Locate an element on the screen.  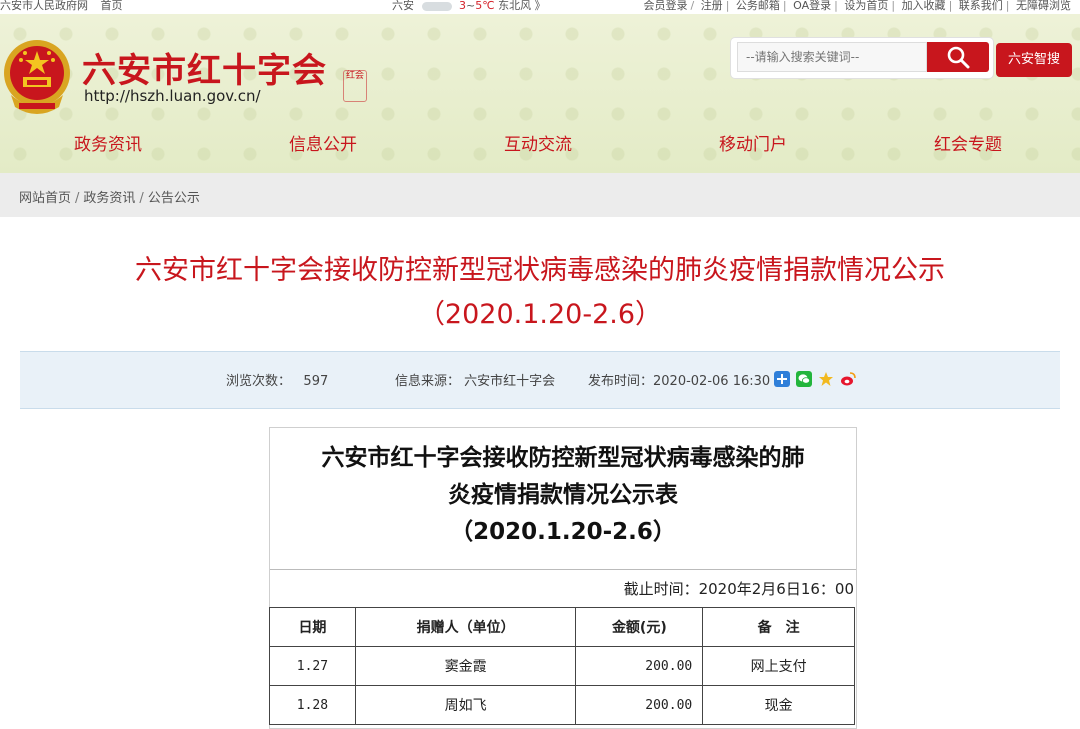
table-row: 1.27 窦金霞 200.00 网上支付 is located at coordinates (562, 666).